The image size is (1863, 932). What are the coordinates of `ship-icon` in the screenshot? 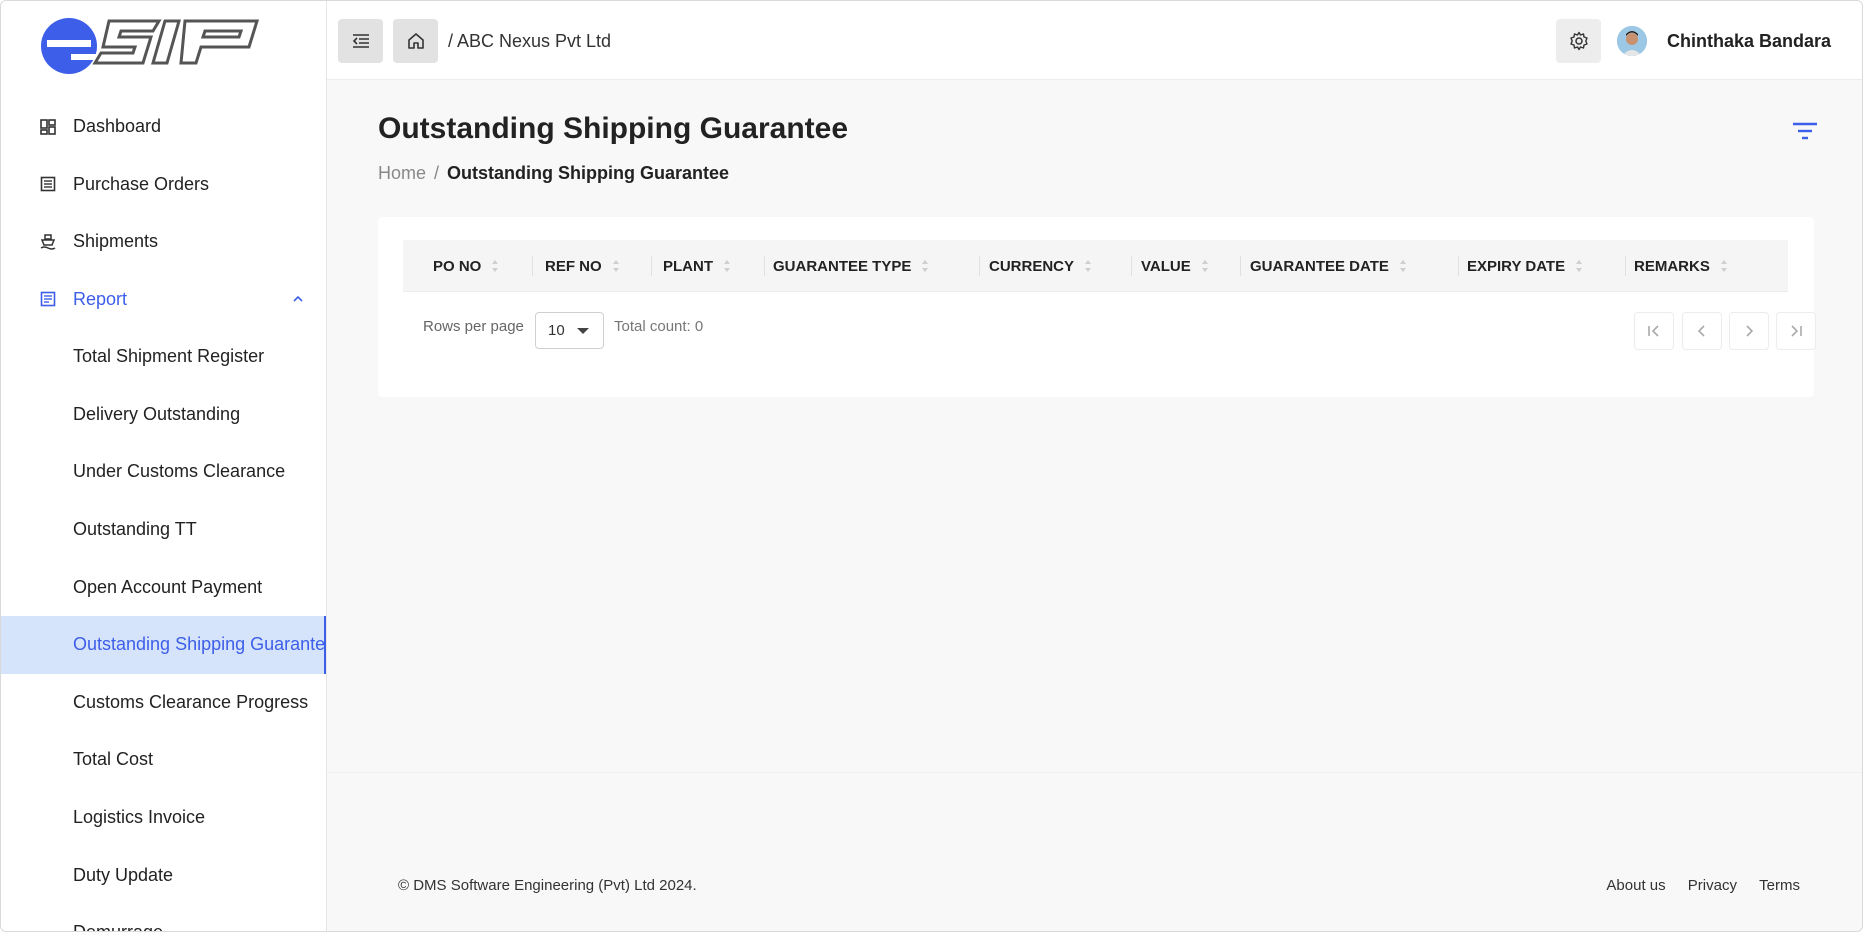 It's located at (48, 242).